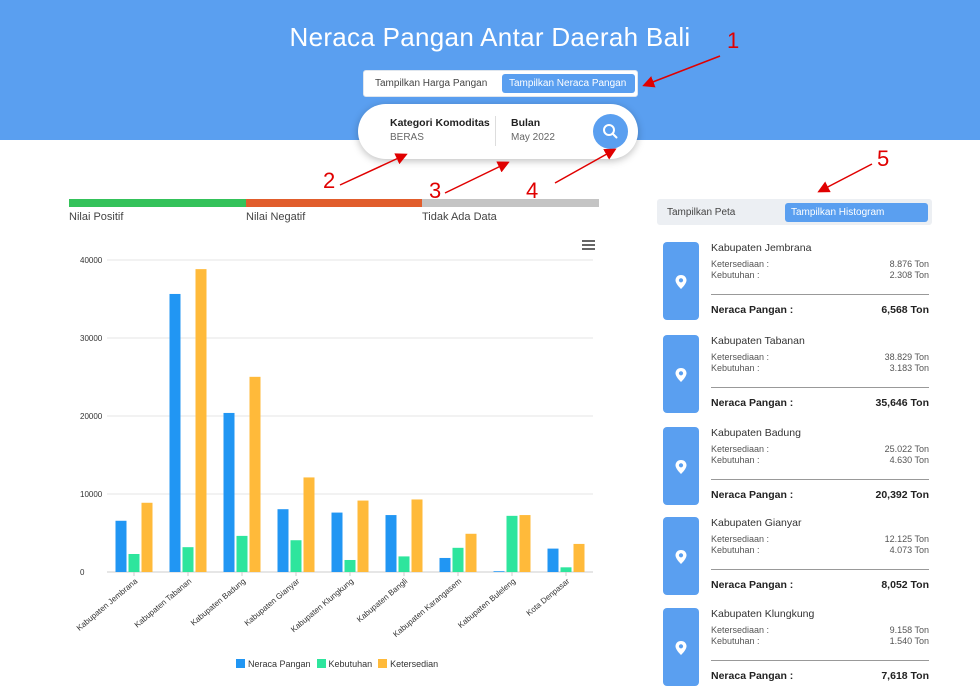 The width and height of the screenshot is (980, 688). I want to click on neraca-row: Neraca Pangan : 7,618 Ton, so click(820, 676).